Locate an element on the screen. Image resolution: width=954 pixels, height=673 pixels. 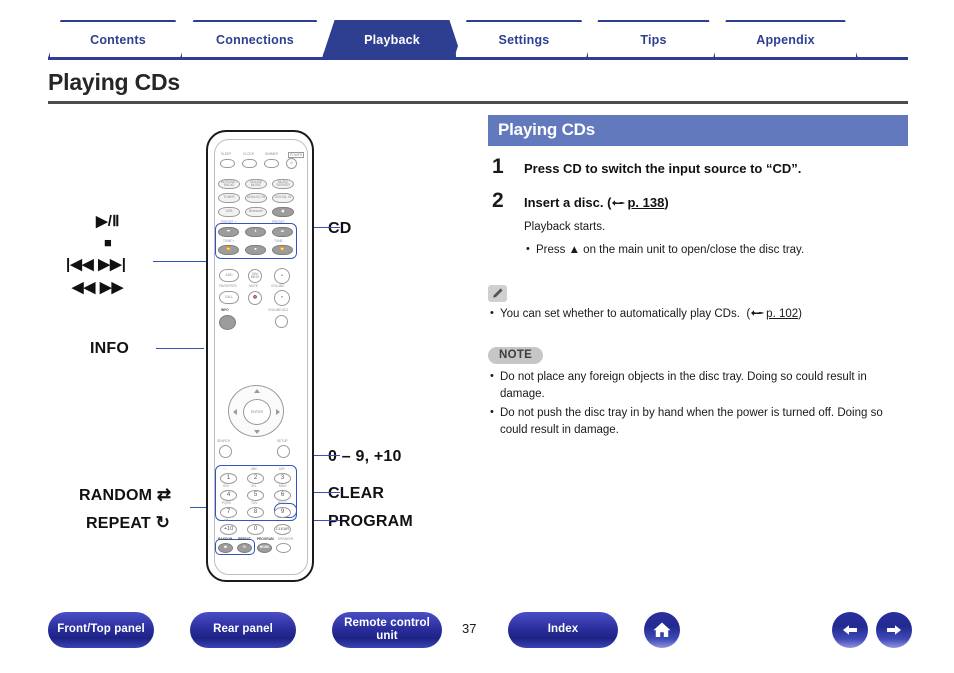
remote-label-info: INFO is located at coordinates (225, 310).